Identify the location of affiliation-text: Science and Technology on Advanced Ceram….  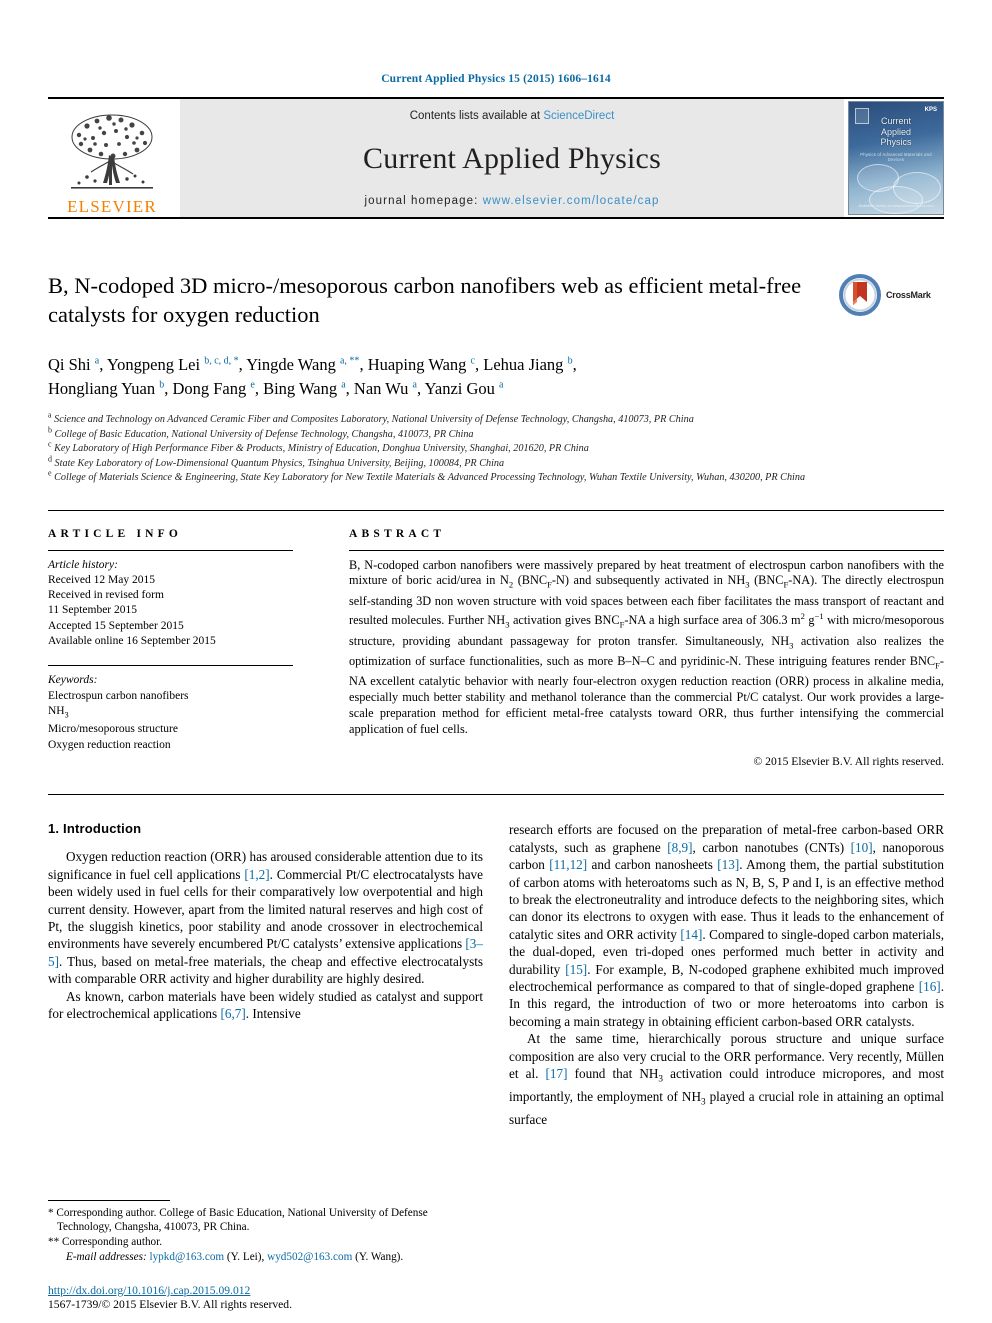
(374, 419).